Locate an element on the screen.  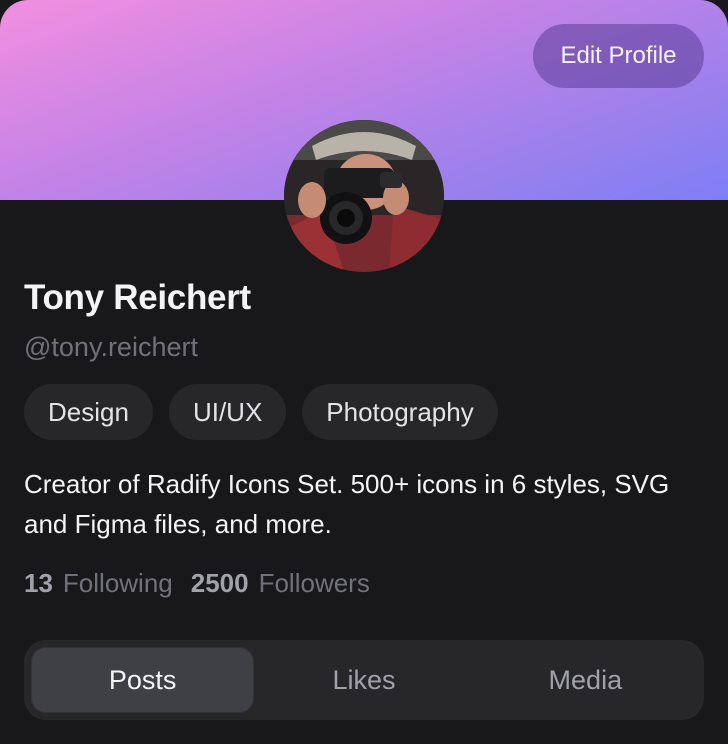
avatar is located at coordinates (364, 196).